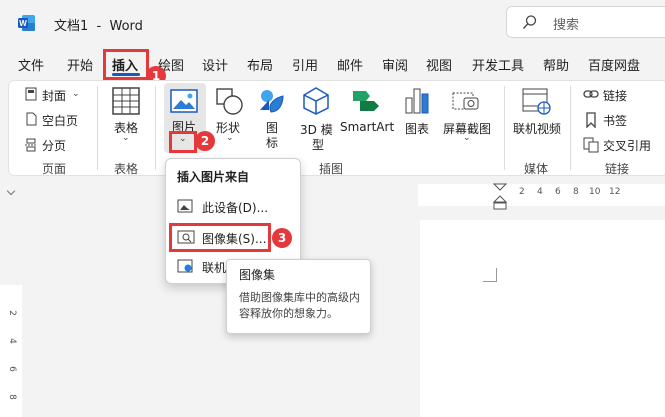 The height and width of the screenshot is (417, 665). Describe the element at coordinates (185, 266) in the screenshot. I see `online-pictures-icon` at that location.